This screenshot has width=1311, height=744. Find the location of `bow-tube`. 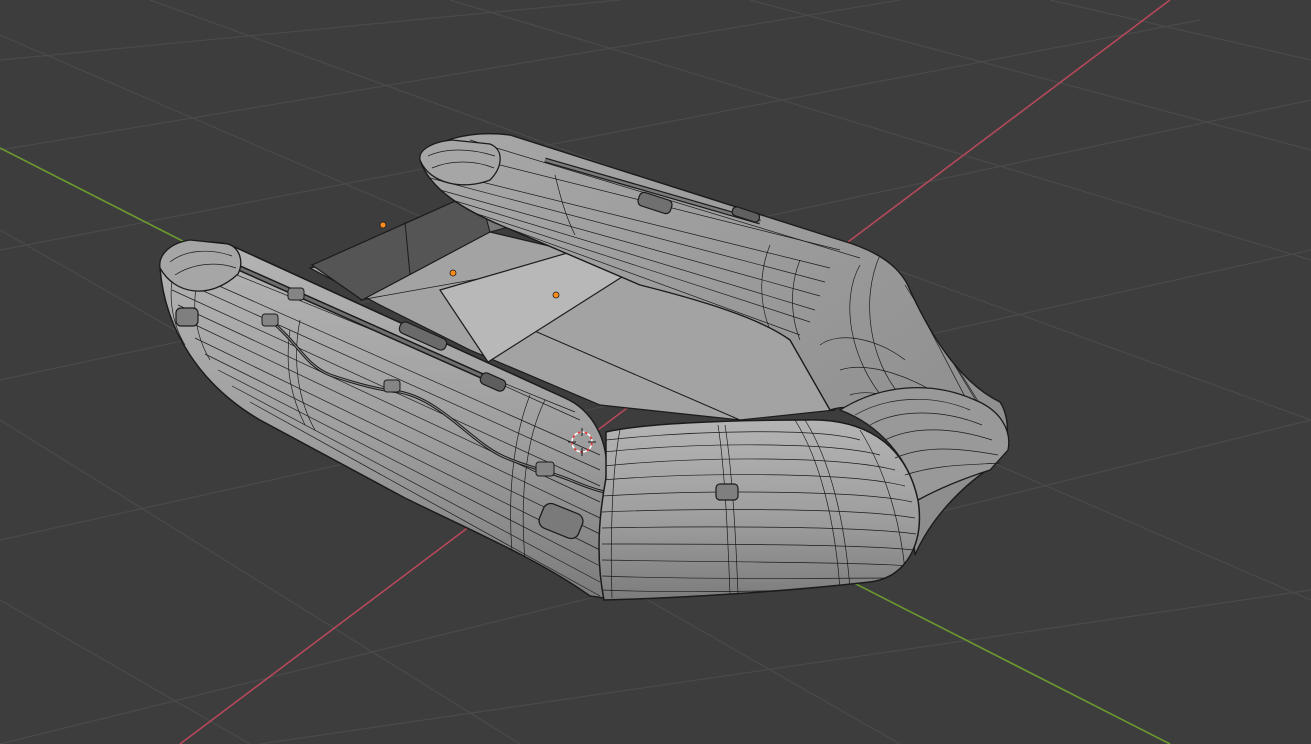

bow-tube is located at coordinates (759, 510).